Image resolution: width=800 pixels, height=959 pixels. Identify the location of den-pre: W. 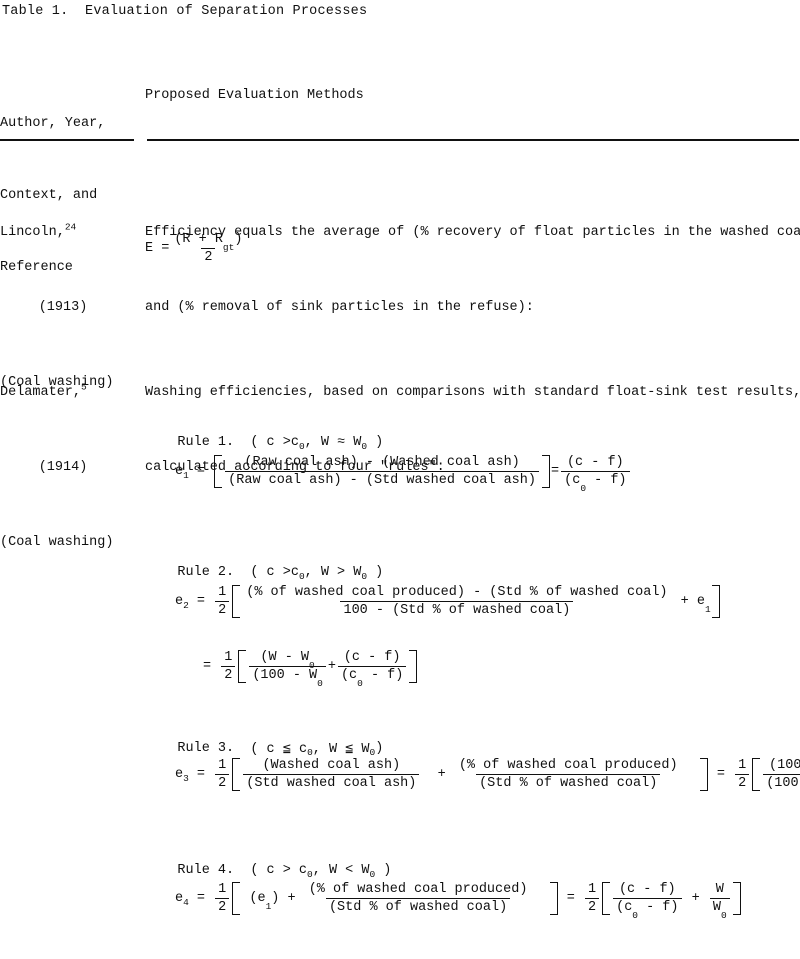
(716, 907).